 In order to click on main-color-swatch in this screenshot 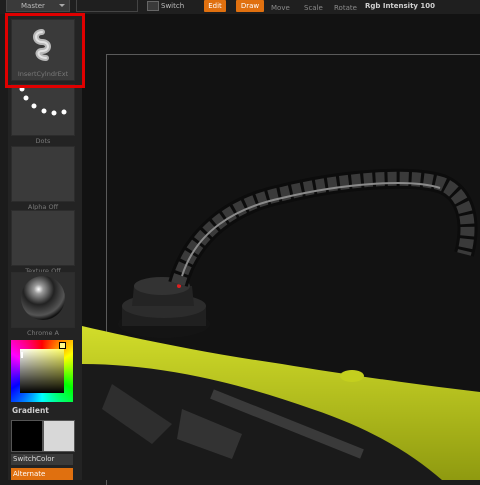, I will do `click(27, 436)`.